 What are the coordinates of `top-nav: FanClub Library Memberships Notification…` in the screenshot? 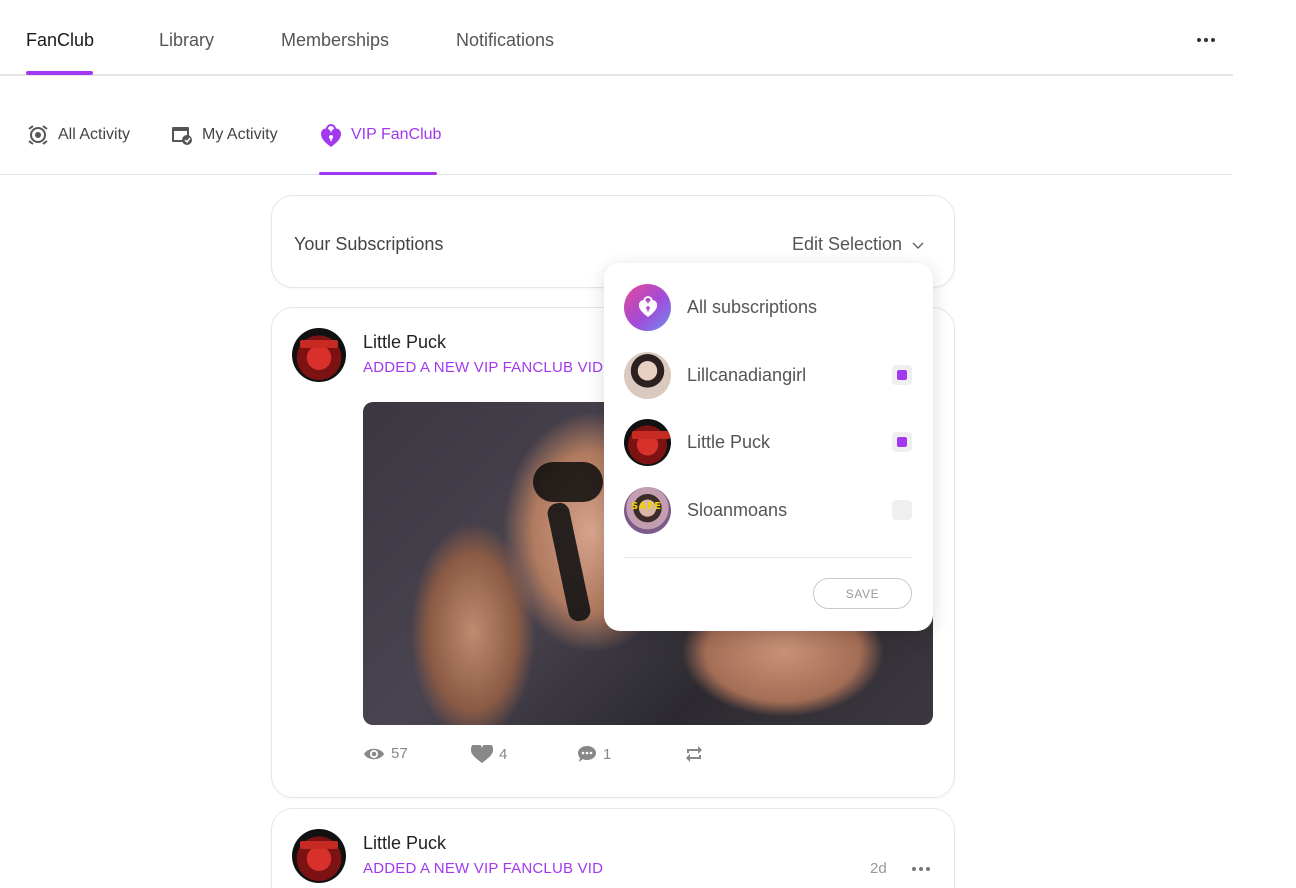 It's located at (616, 38).